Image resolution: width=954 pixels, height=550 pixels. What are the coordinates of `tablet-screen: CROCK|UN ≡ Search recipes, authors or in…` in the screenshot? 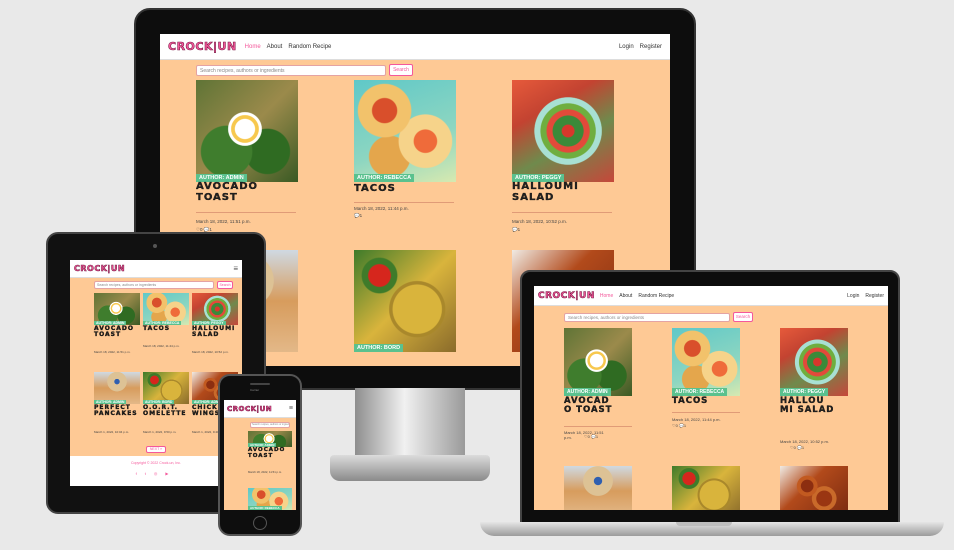 It's located at (156, 373).